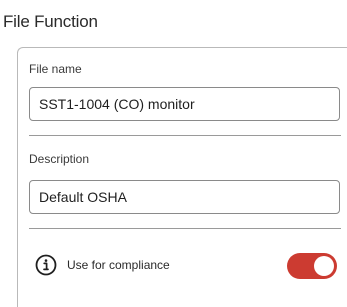  What do you see at coordinates (46, 265) in the screenshot?
I see `info-icon` at bounding box center [46, 265].